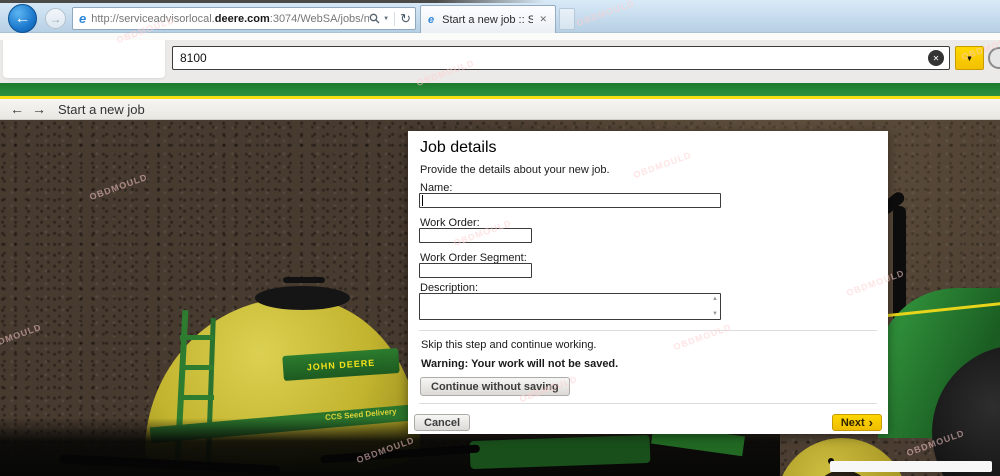 The height and width of the screenshot is (476, 1000). Describe the element at coordinates (500, 109) in the screenshot. I see `page-header` at that location.